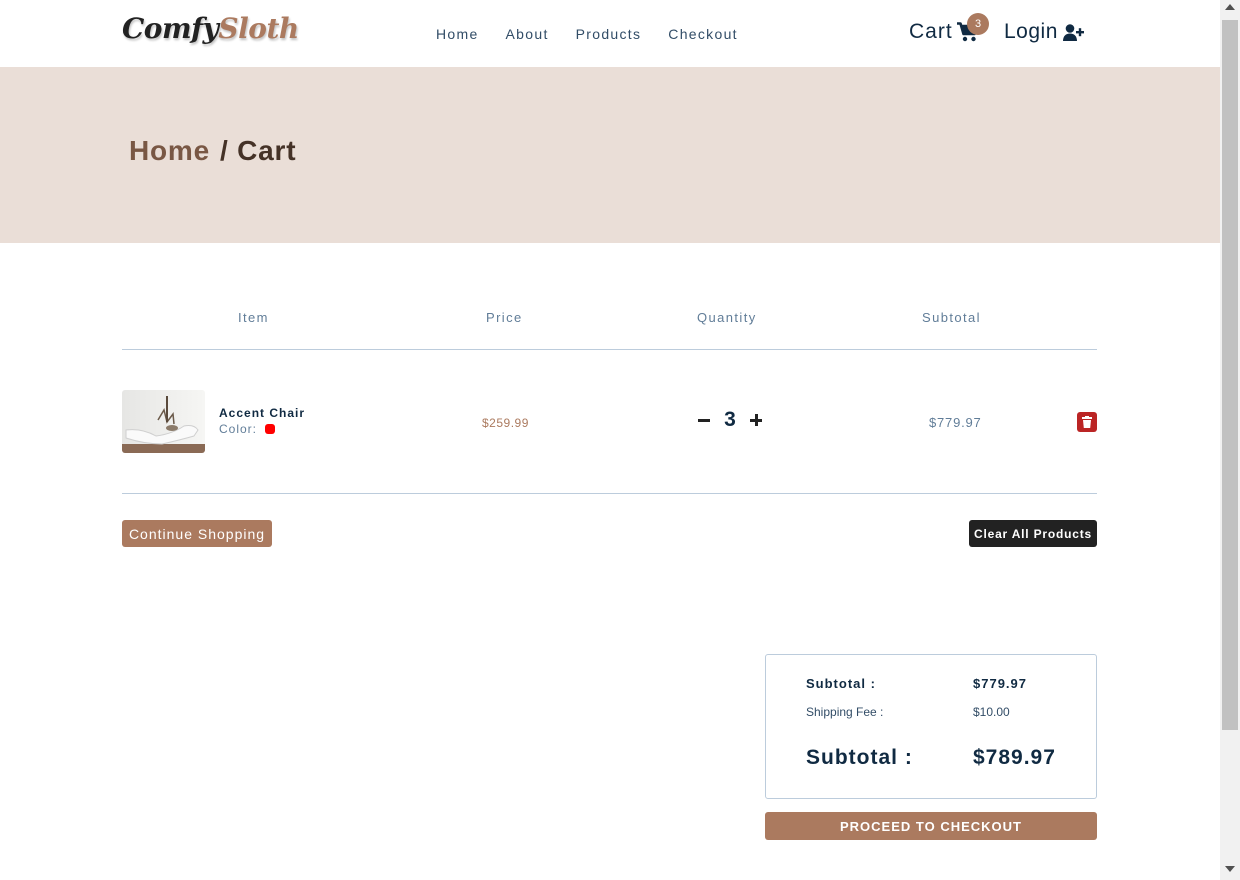 This screenshot has width=1240, height=880. I want to click on subtotal-row: Subtotal : $779.97, so click(916, 683).